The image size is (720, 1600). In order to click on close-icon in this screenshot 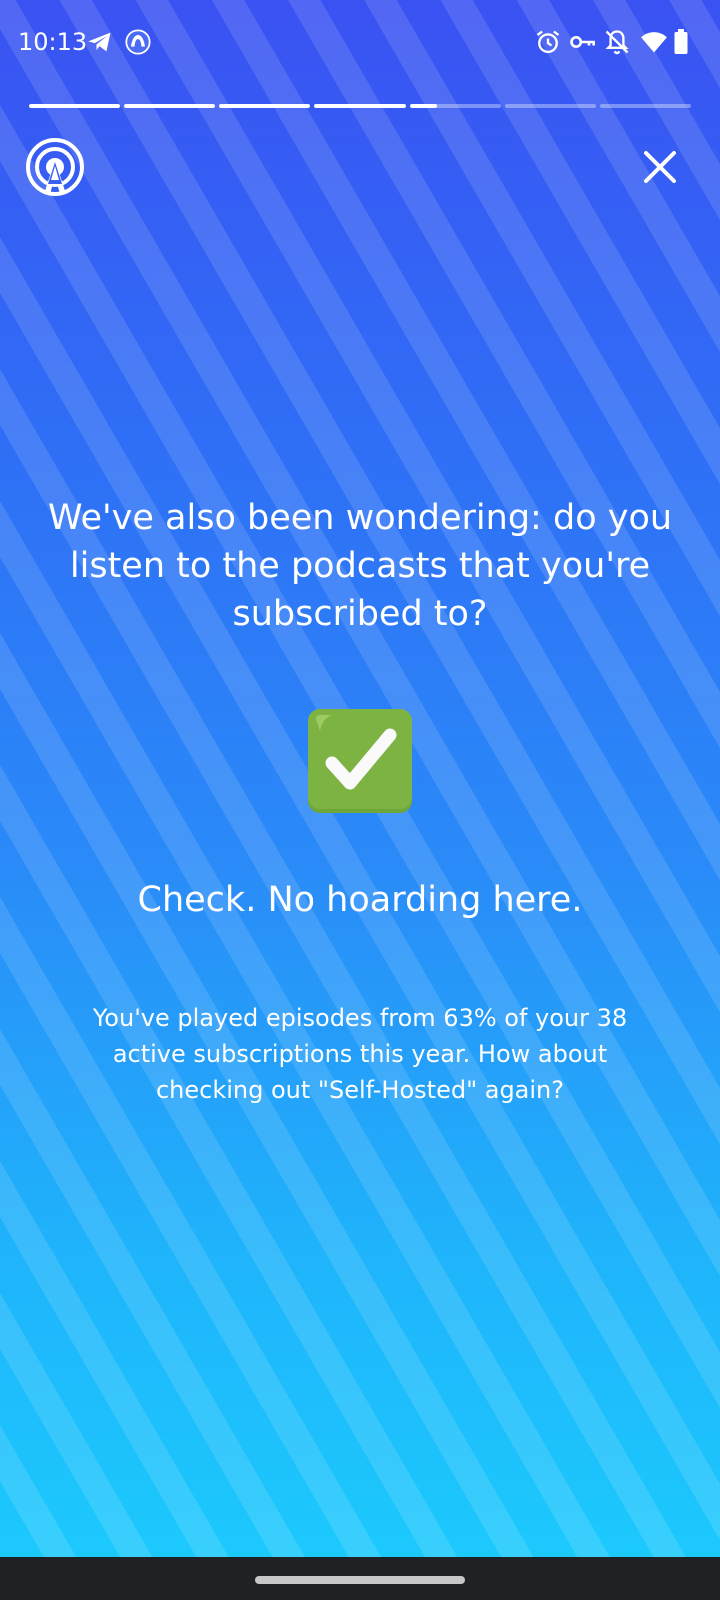, I will do `click(660, 167)`.